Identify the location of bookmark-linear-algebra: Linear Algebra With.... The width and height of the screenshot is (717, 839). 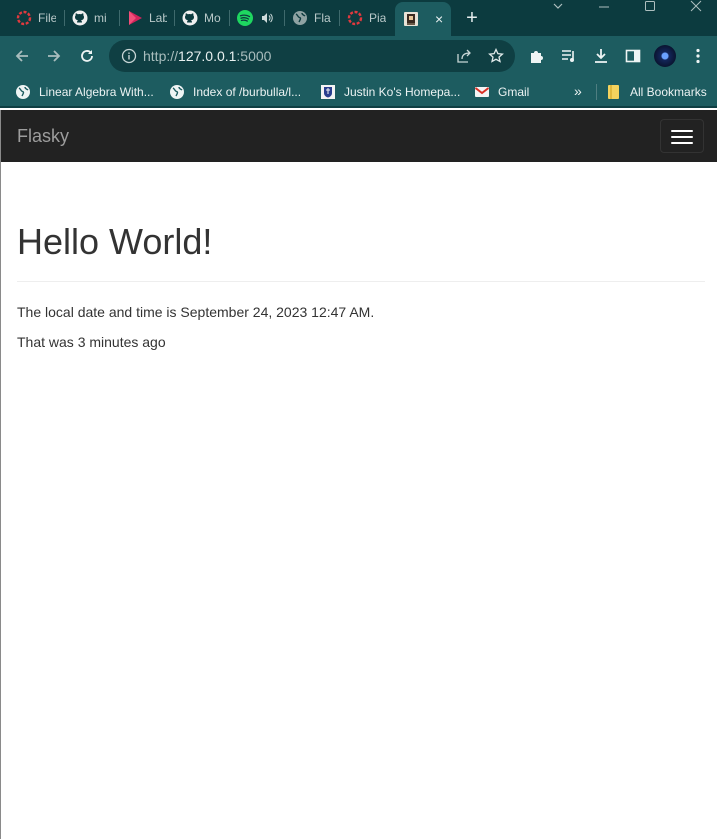
(84, 92).